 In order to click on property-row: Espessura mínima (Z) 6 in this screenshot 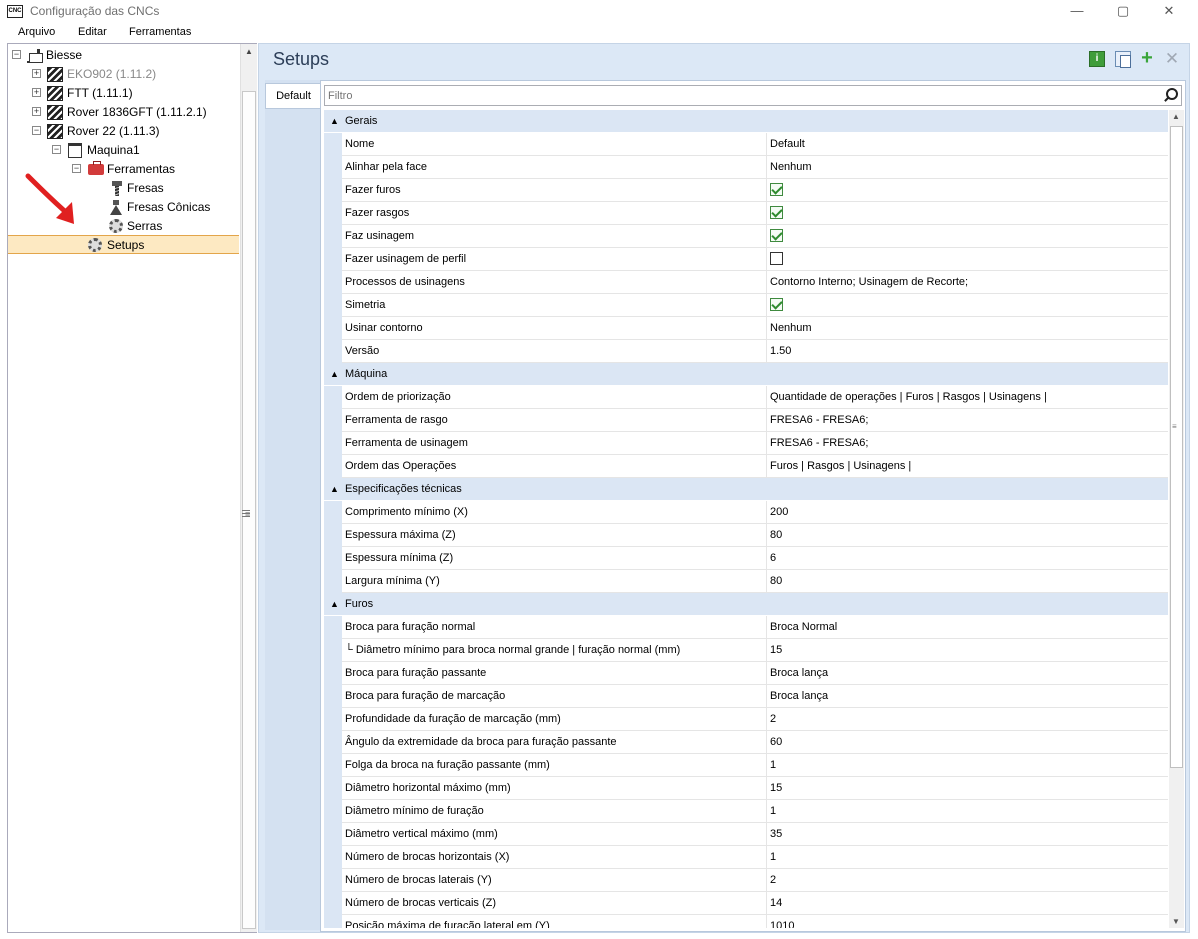, I will do `click(746, 558)`.